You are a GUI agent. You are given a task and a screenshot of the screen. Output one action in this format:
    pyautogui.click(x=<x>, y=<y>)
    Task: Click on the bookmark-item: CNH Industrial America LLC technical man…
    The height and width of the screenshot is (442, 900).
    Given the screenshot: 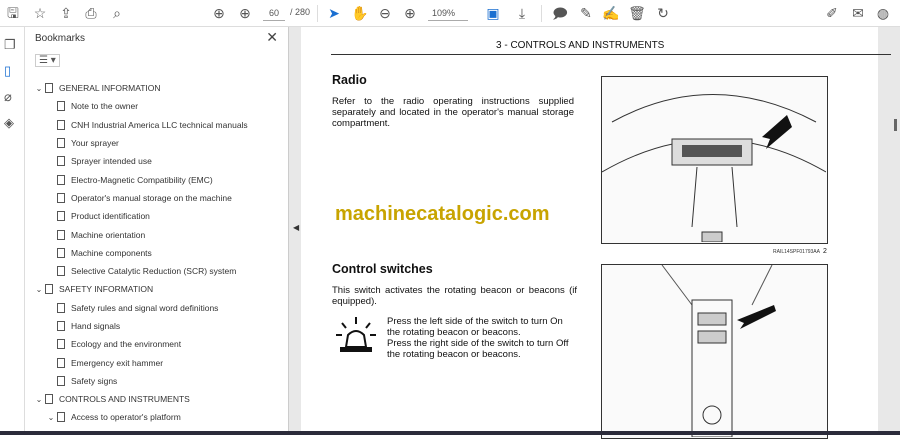 What is the action you would take?
    pyautogui.click(x=154, y=125)
    